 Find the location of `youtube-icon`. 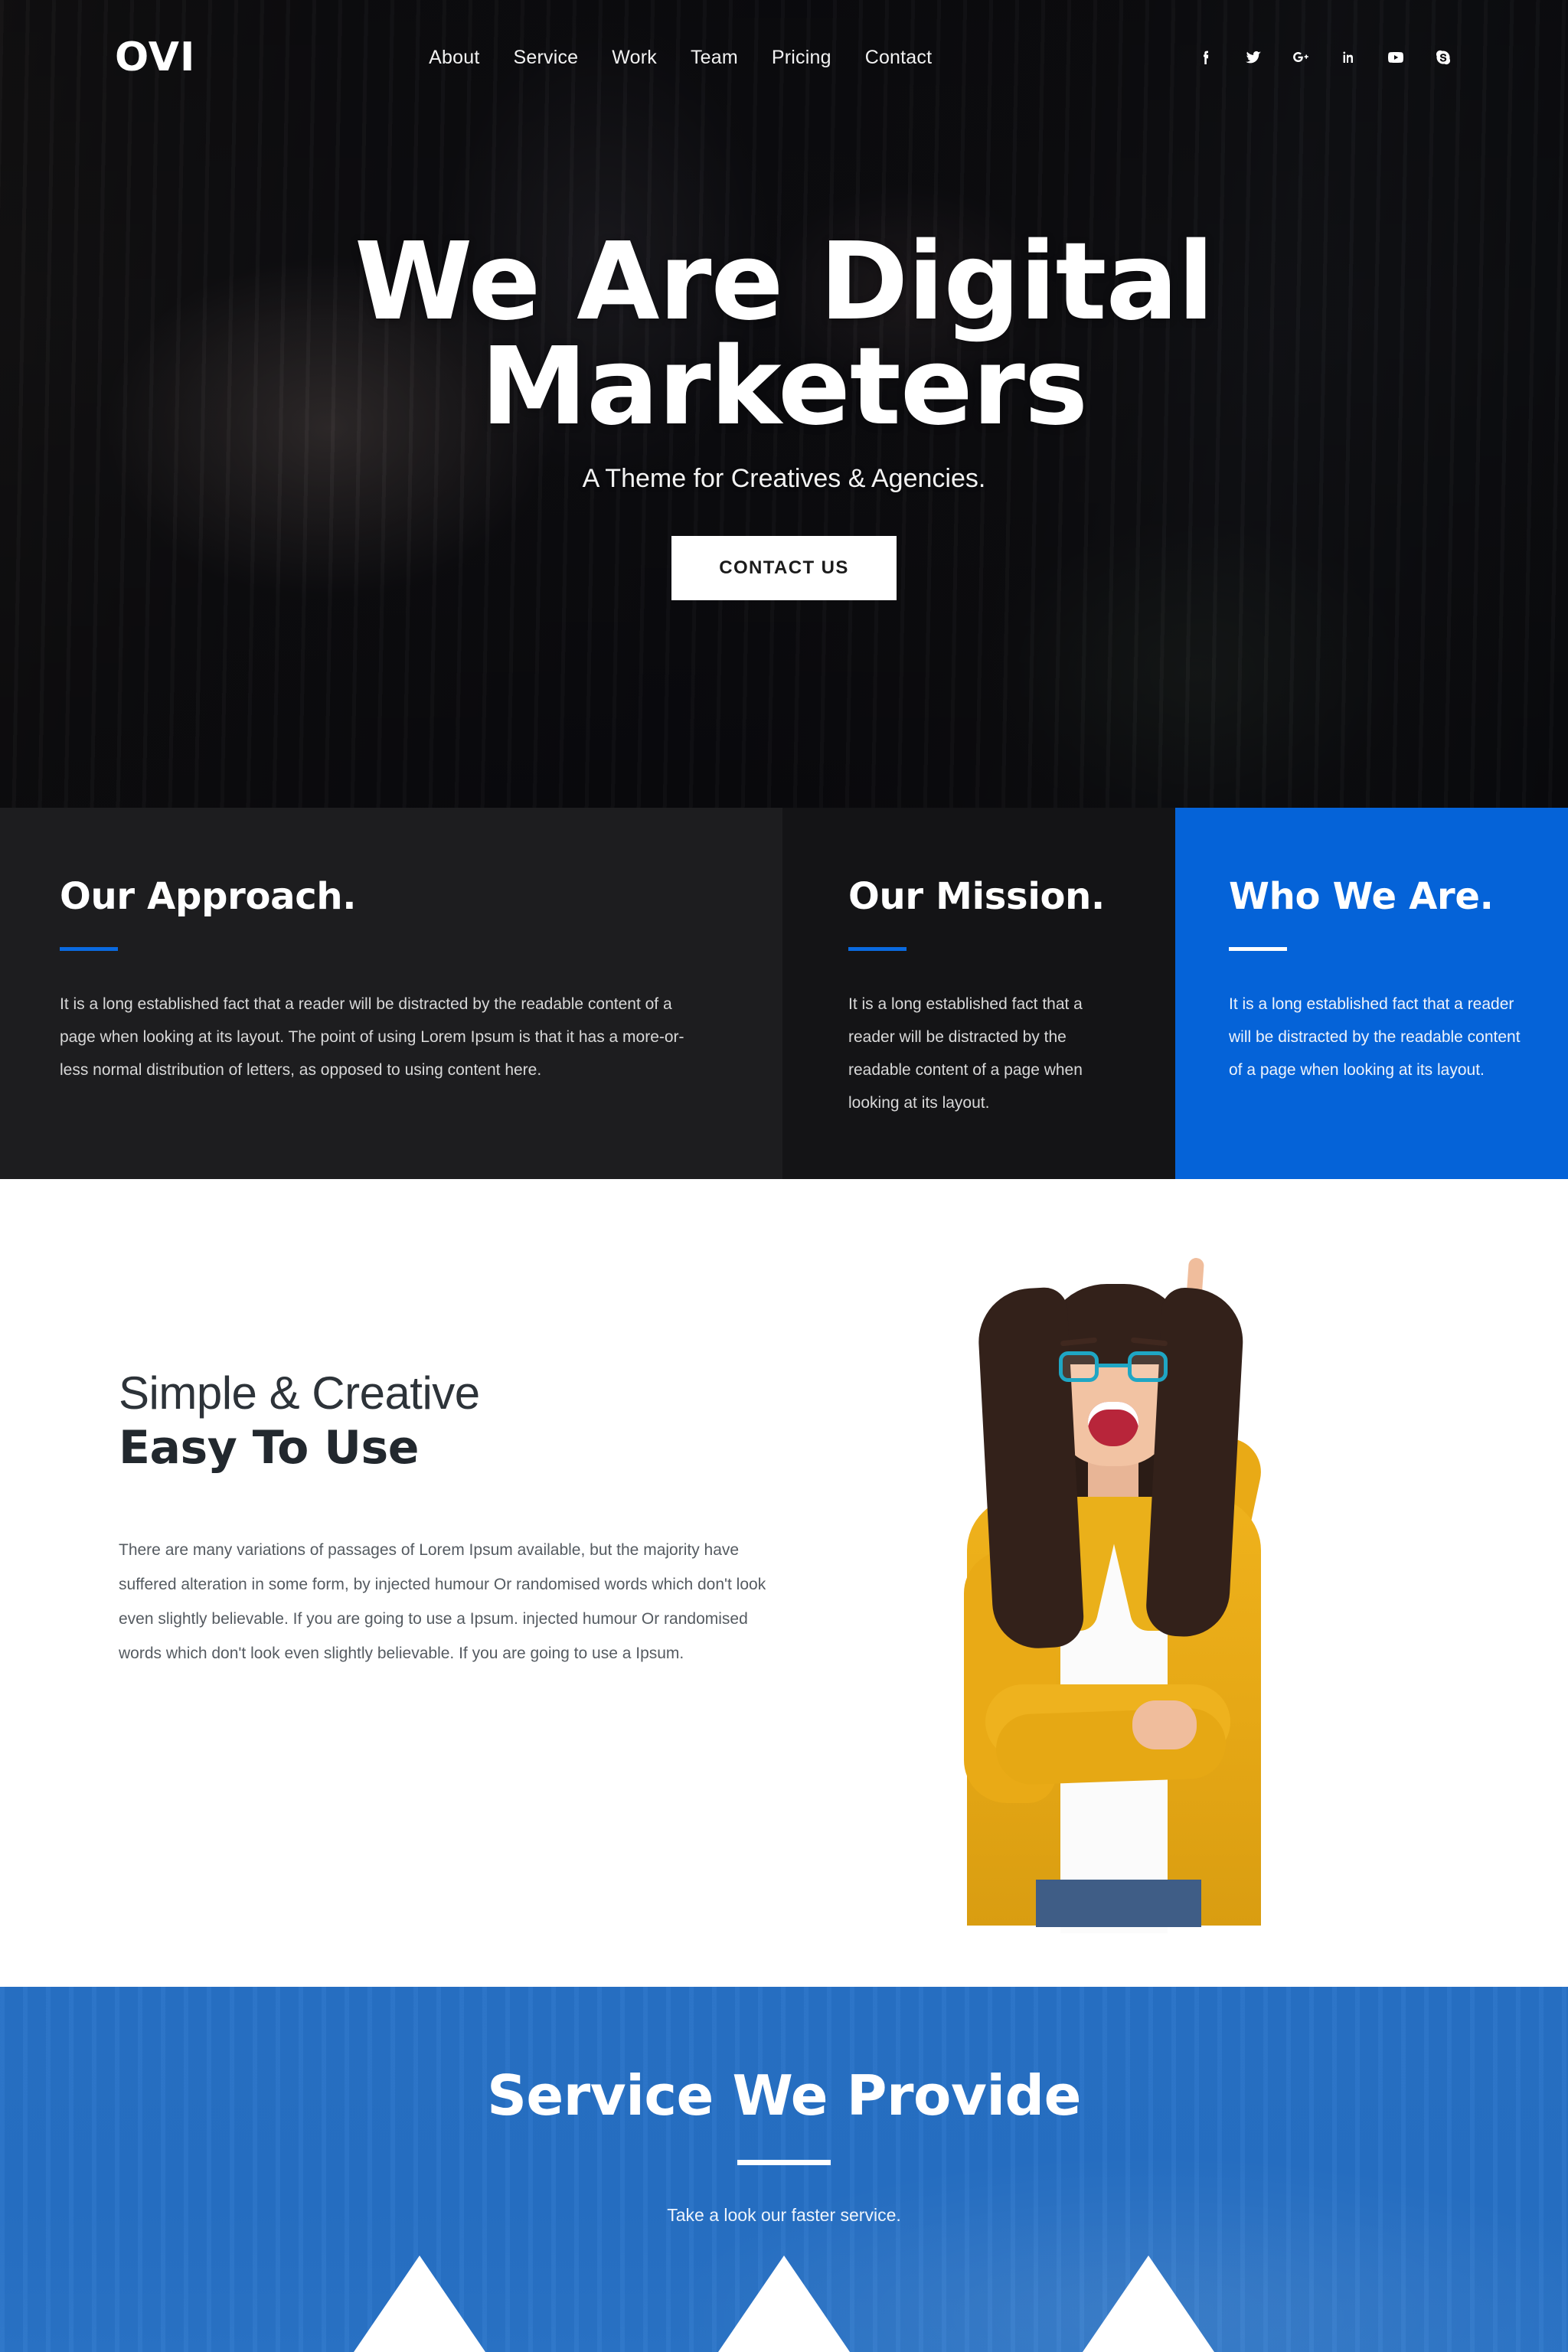

youtube-icon is located at coordinates (1396, 57).